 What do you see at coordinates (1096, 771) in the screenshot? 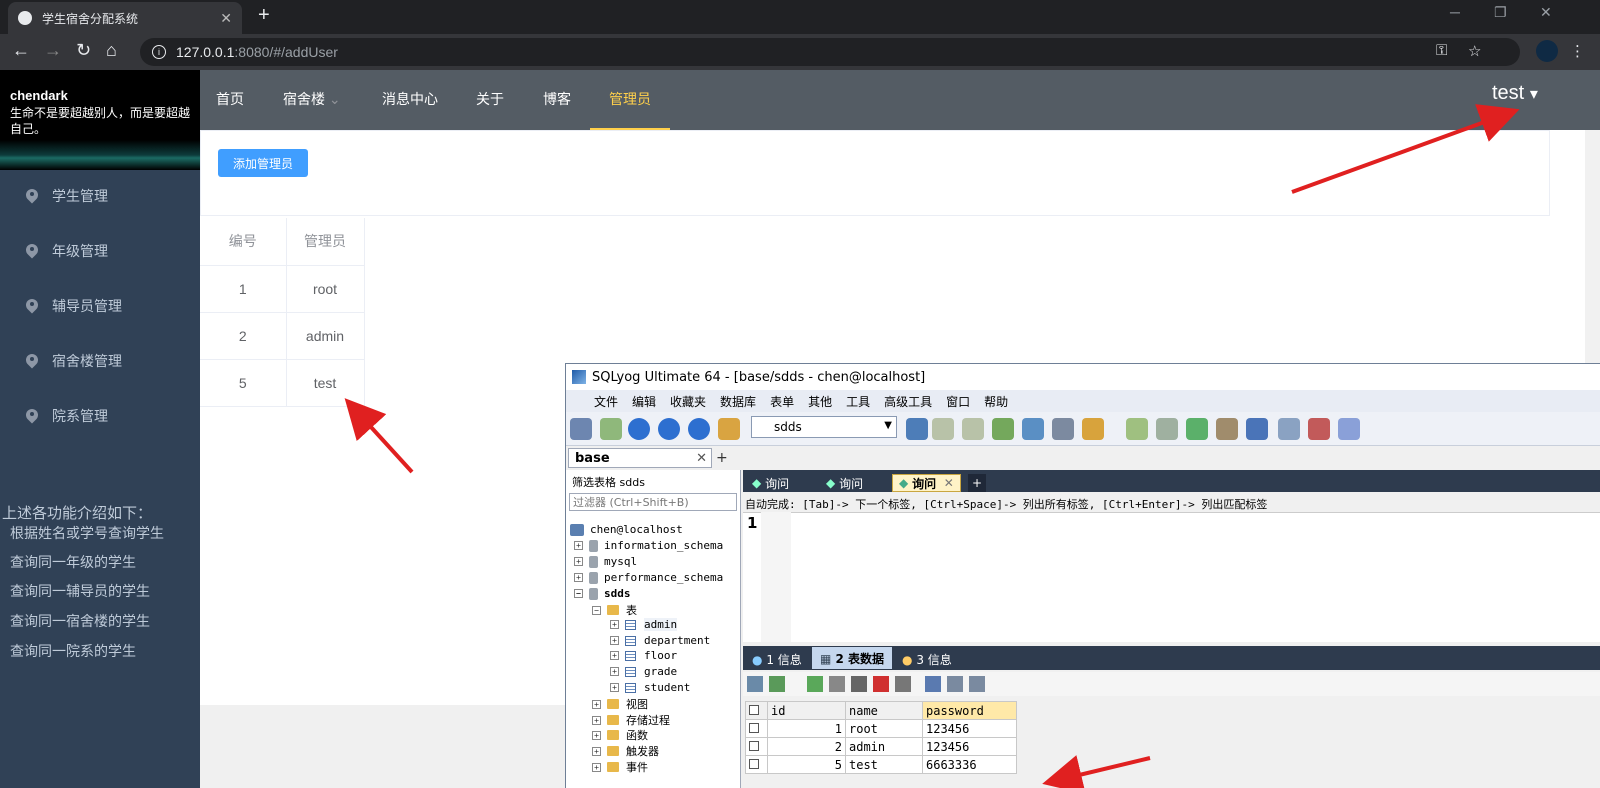
I see `arrow-to-grid-row` at bounding box center [1096, 771].